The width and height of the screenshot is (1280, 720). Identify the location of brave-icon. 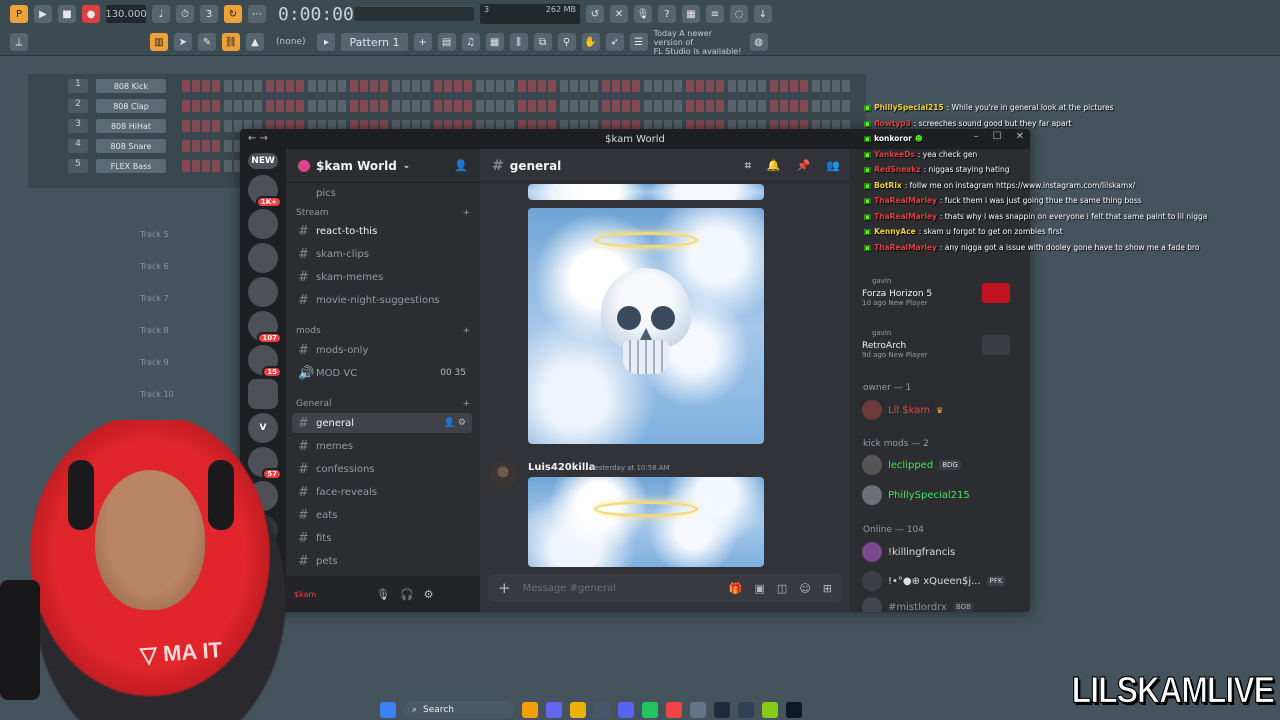
(674, 710).